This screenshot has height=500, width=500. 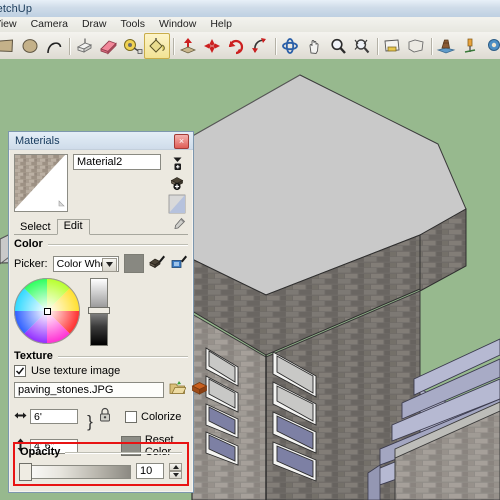 What do you see at coordinates (157, 45) in the screenshot?
I see `paint-bucket-tool-button` at bounding box center [157, 45].